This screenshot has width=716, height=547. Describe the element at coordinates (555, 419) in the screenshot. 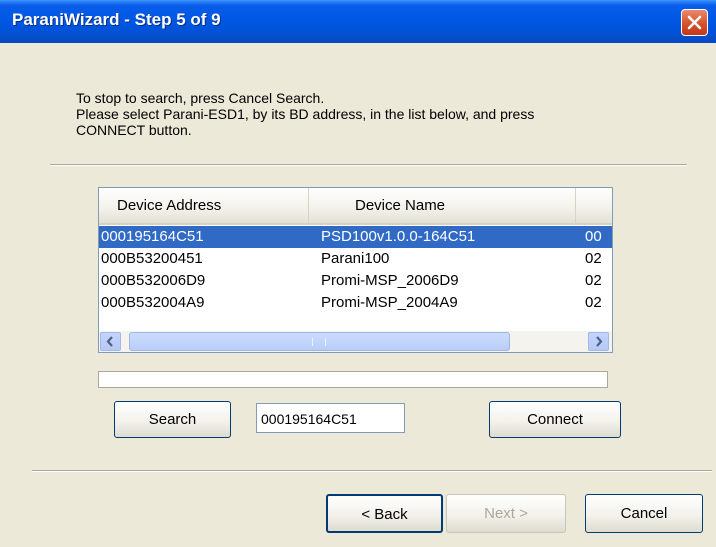

I see `connect-button: Connect` at that location.